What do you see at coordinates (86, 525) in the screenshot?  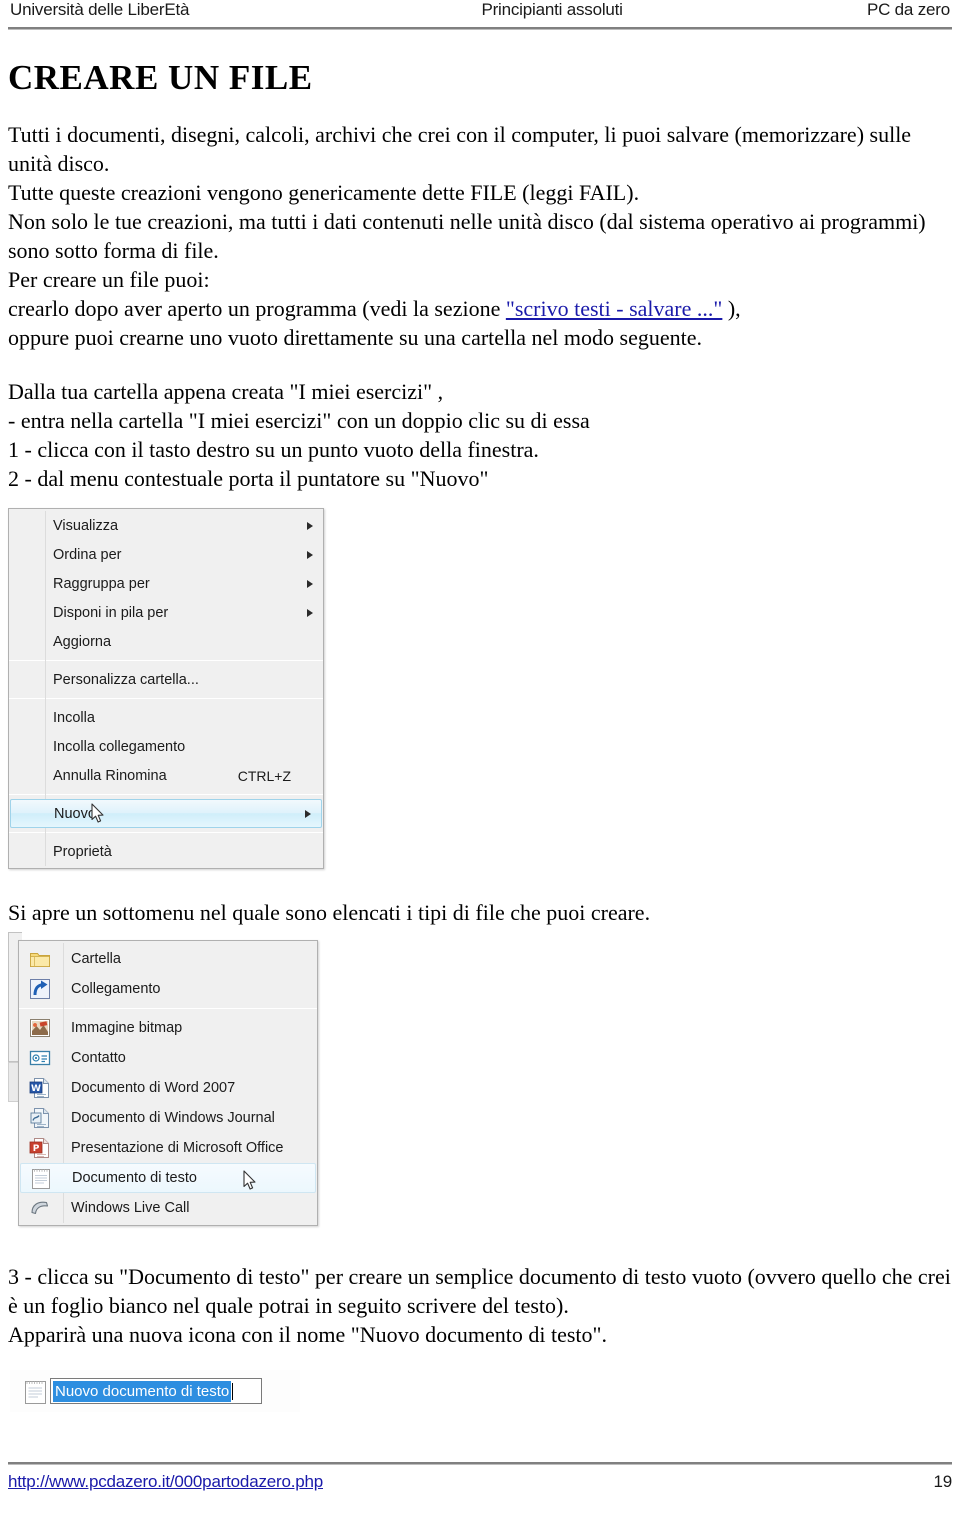 I see `context-menu-item-label: Visualizza` at bounding box center [86, 525].